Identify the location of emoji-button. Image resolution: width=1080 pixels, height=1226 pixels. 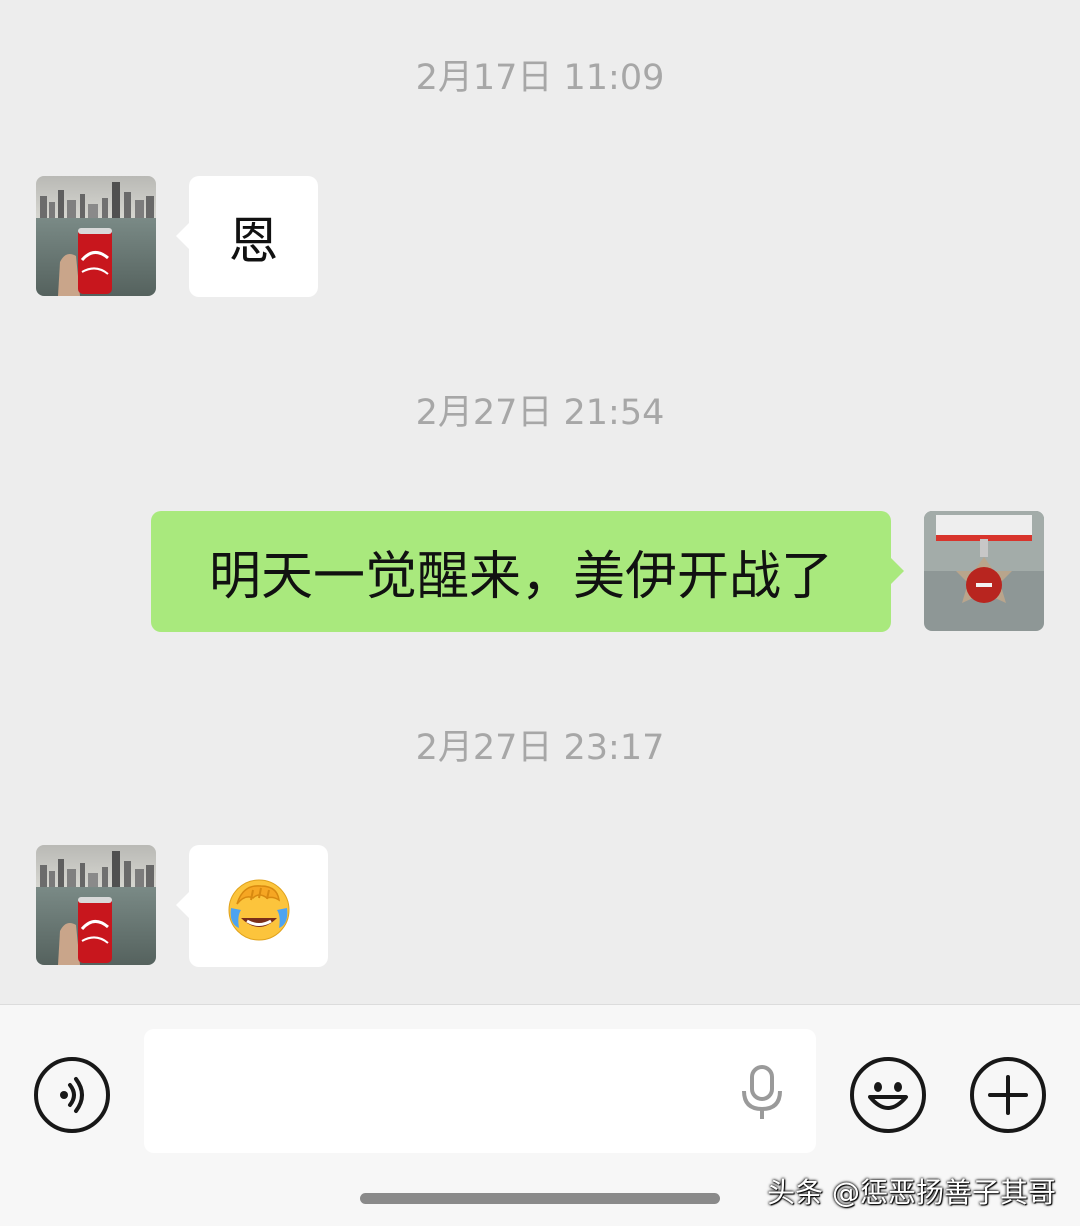
(888, 1095).